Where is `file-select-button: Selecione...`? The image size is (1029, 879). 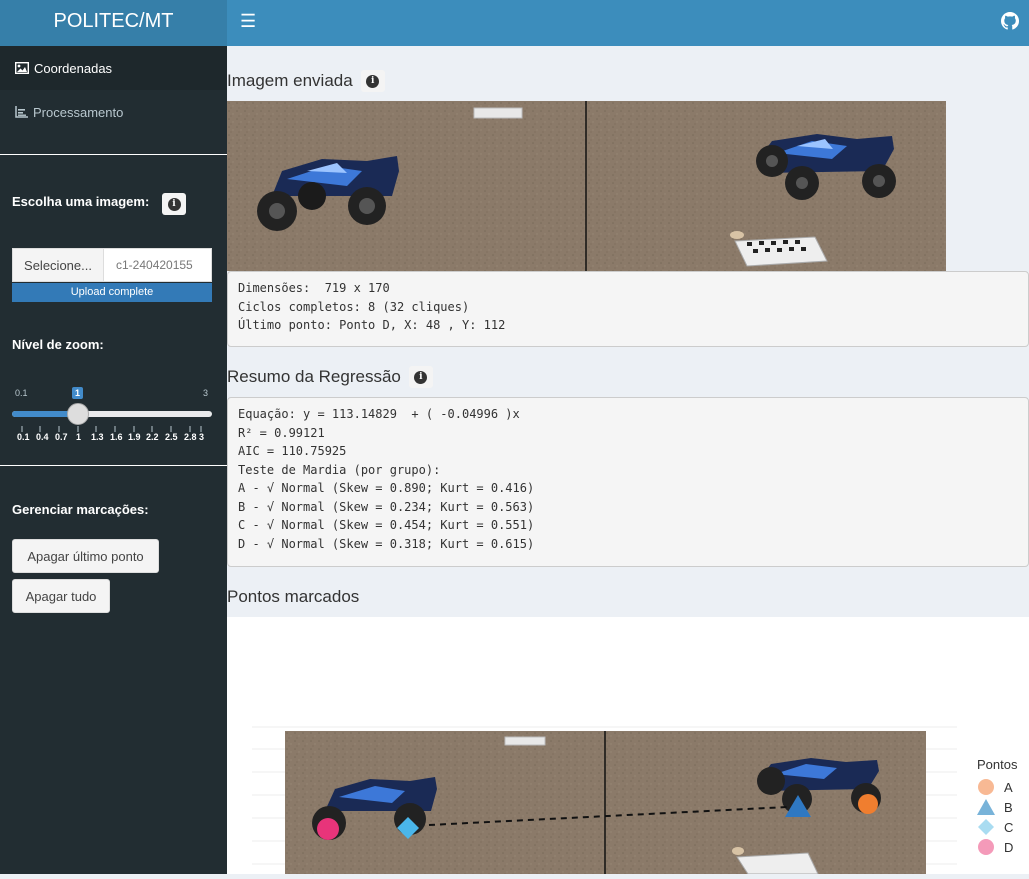
file-select-button: Selecione... is located at coordinates (58, 265).